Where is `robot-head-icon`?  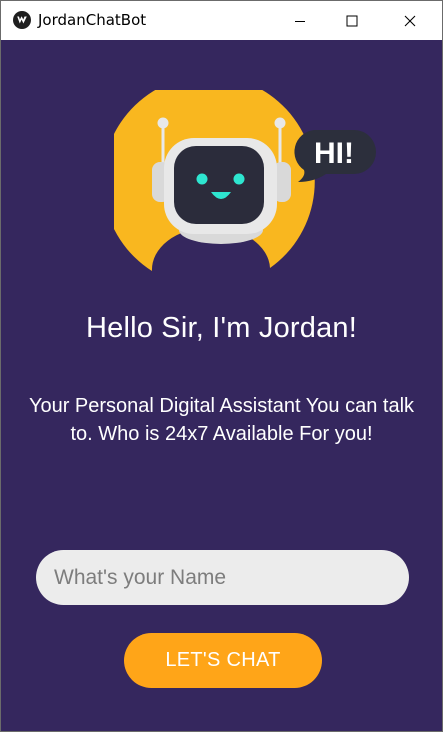 robot-head-icon is located at coordinates (220, 186).